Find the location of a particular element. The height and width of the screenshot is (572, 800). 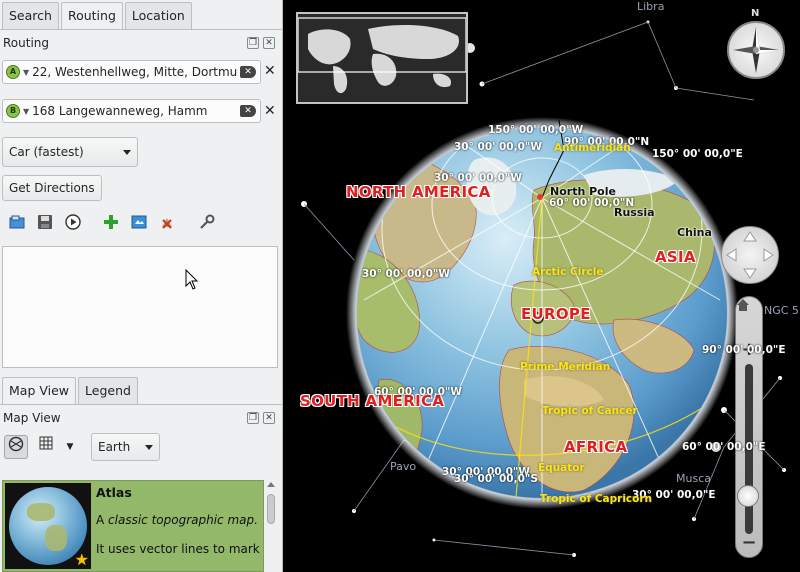

waypoint-a-input: 22, Westenhellweg, Mitte, Dortmund is located at coordinates (135, 72).